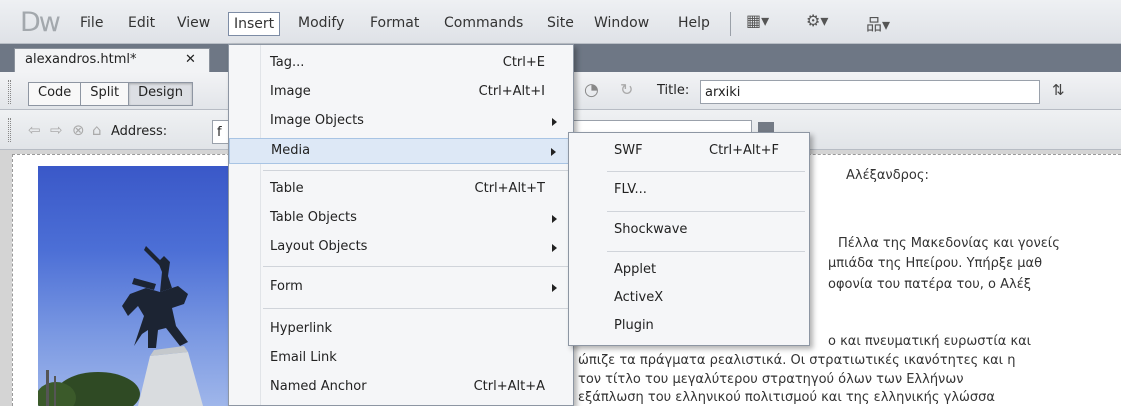 Image resolution: width=1121 pixels, height=406 pixels. What do you see at coordinates (401, 93) in the screenshot?
I see `menu-item-image: Image Ctrl+Alt+I` at bounding box center [401, 93].